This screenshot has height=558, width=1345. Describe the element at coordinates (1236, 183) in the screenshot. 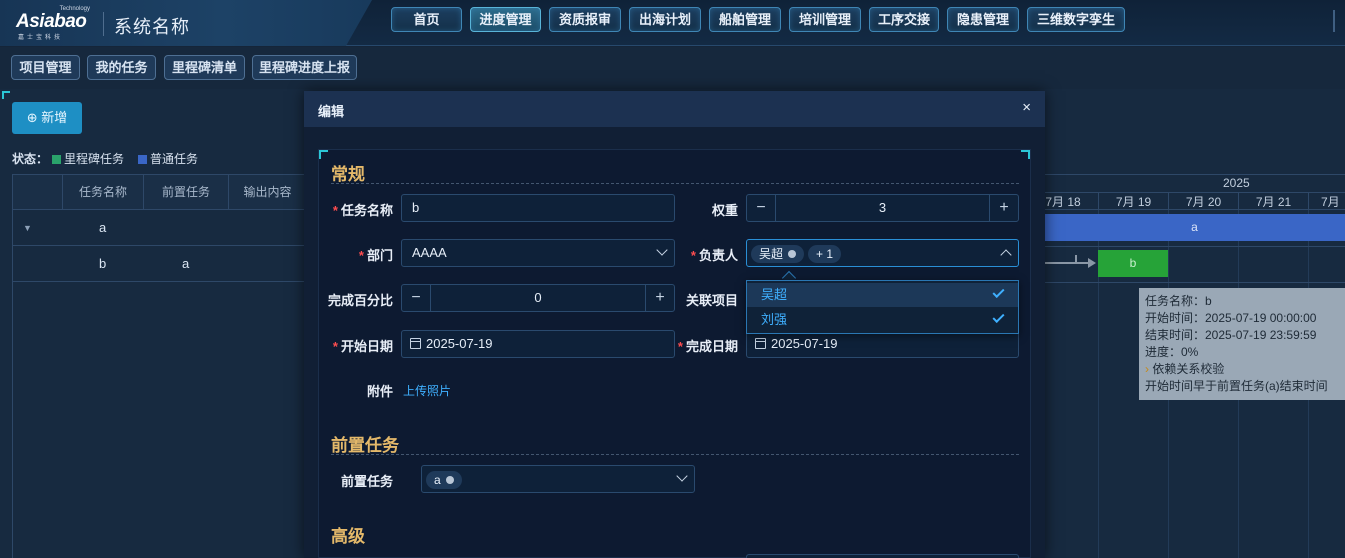

I see `gantt-year: 2025` at that location.